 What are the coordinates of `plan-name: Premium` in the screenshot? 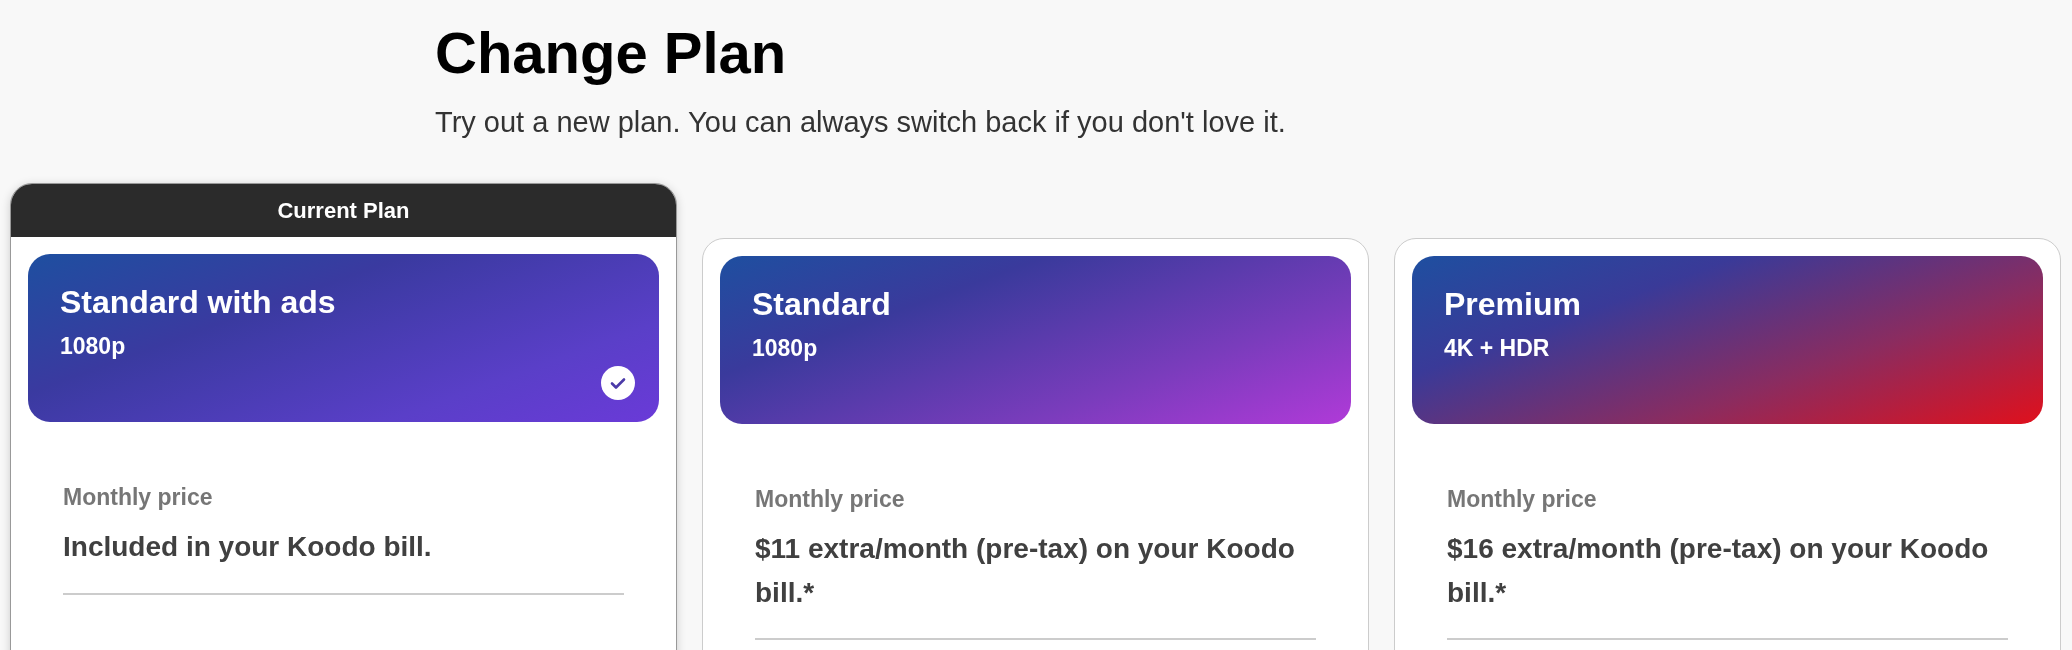 It's located at (1512, 305).